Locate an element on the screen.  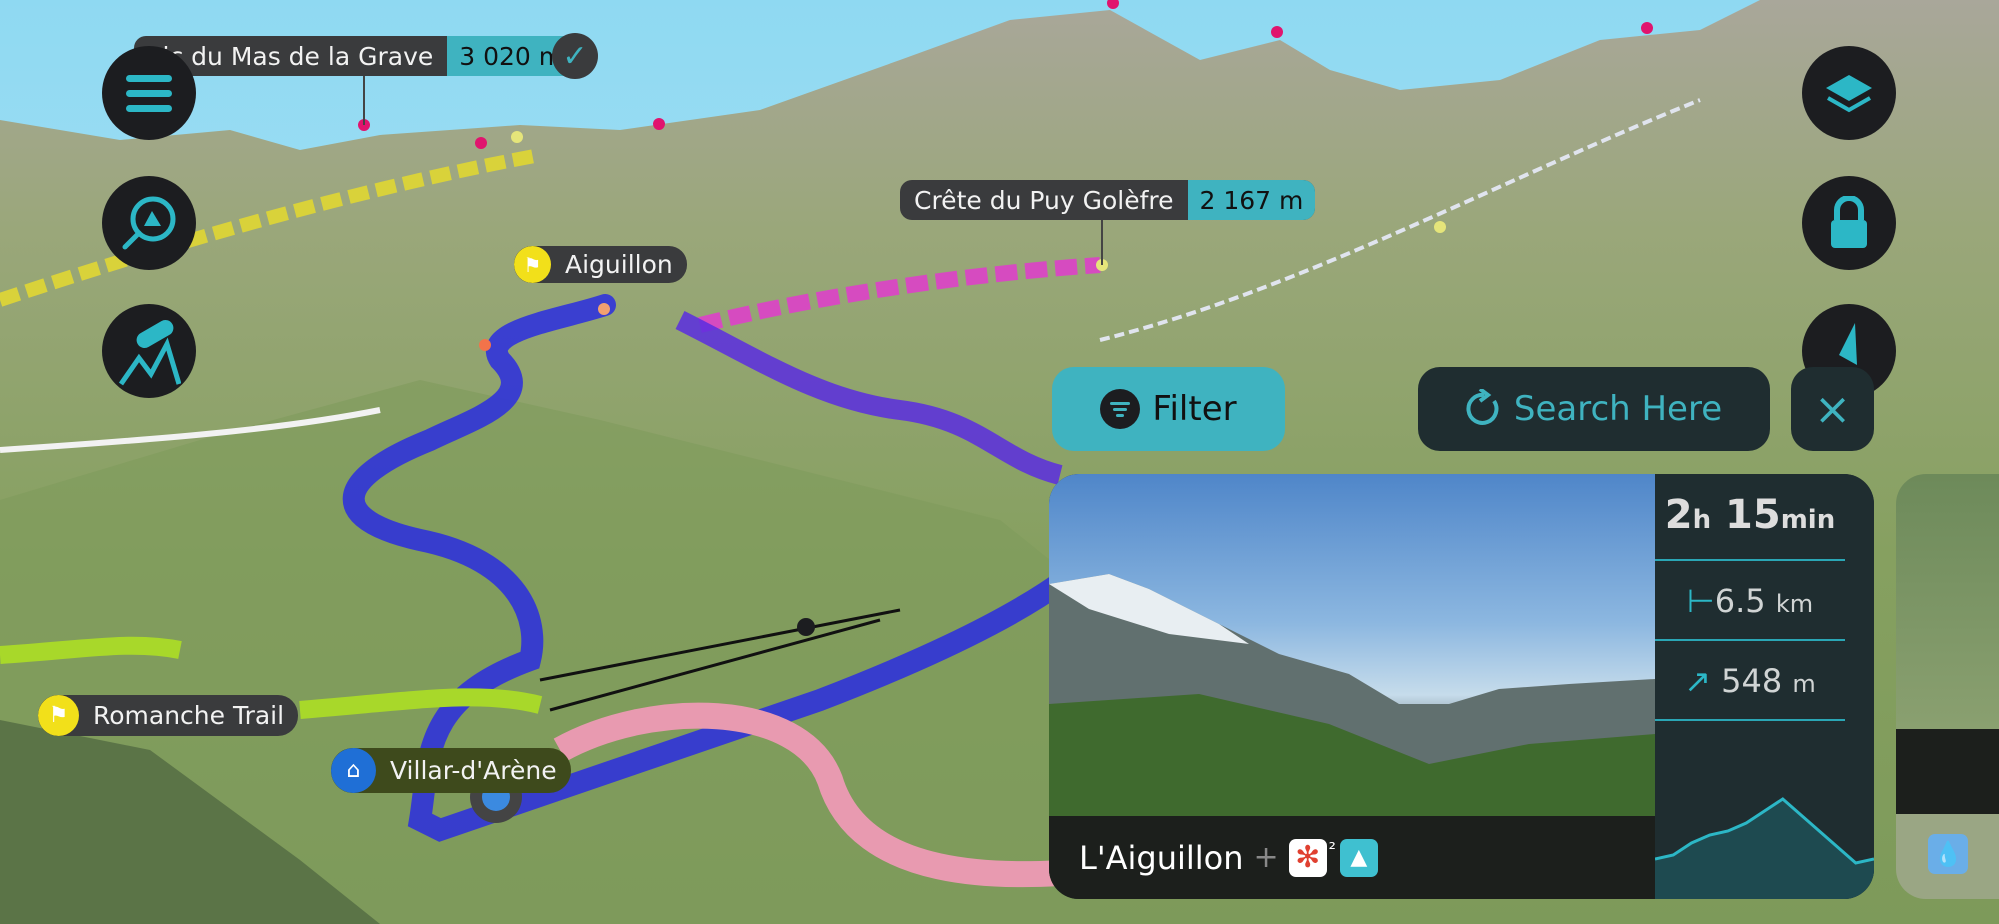
village-icon: ⌂ is located at coordinates (353, 770).